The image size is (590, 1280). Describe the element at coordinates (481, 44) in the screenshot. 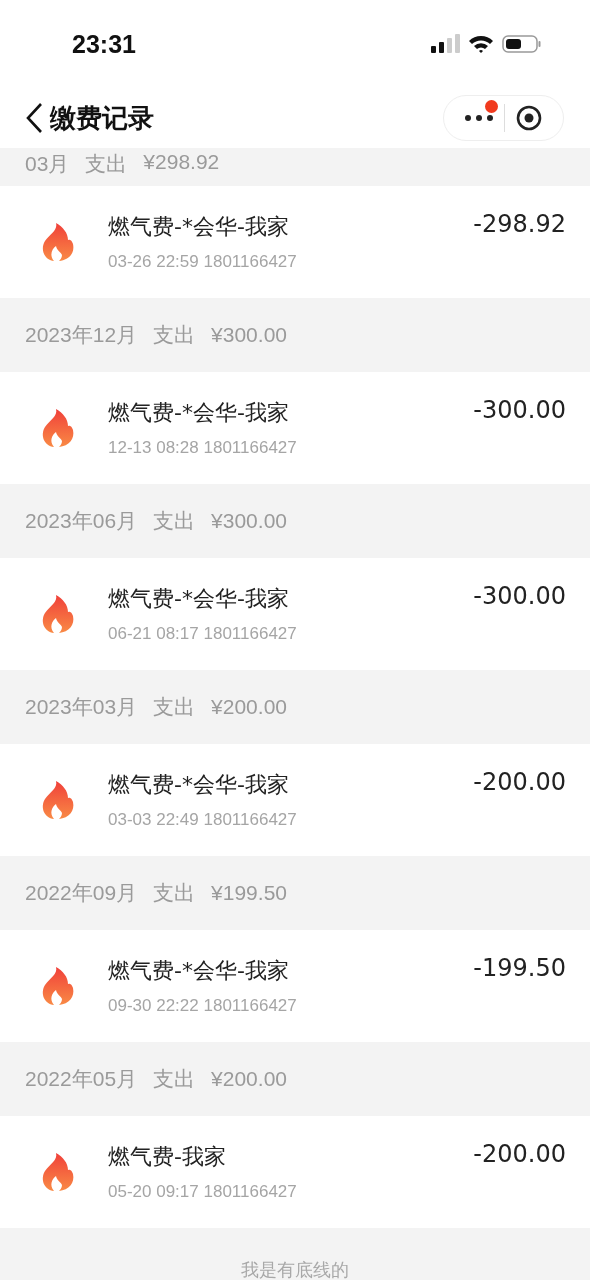

I see `wifi-icon` at that location.